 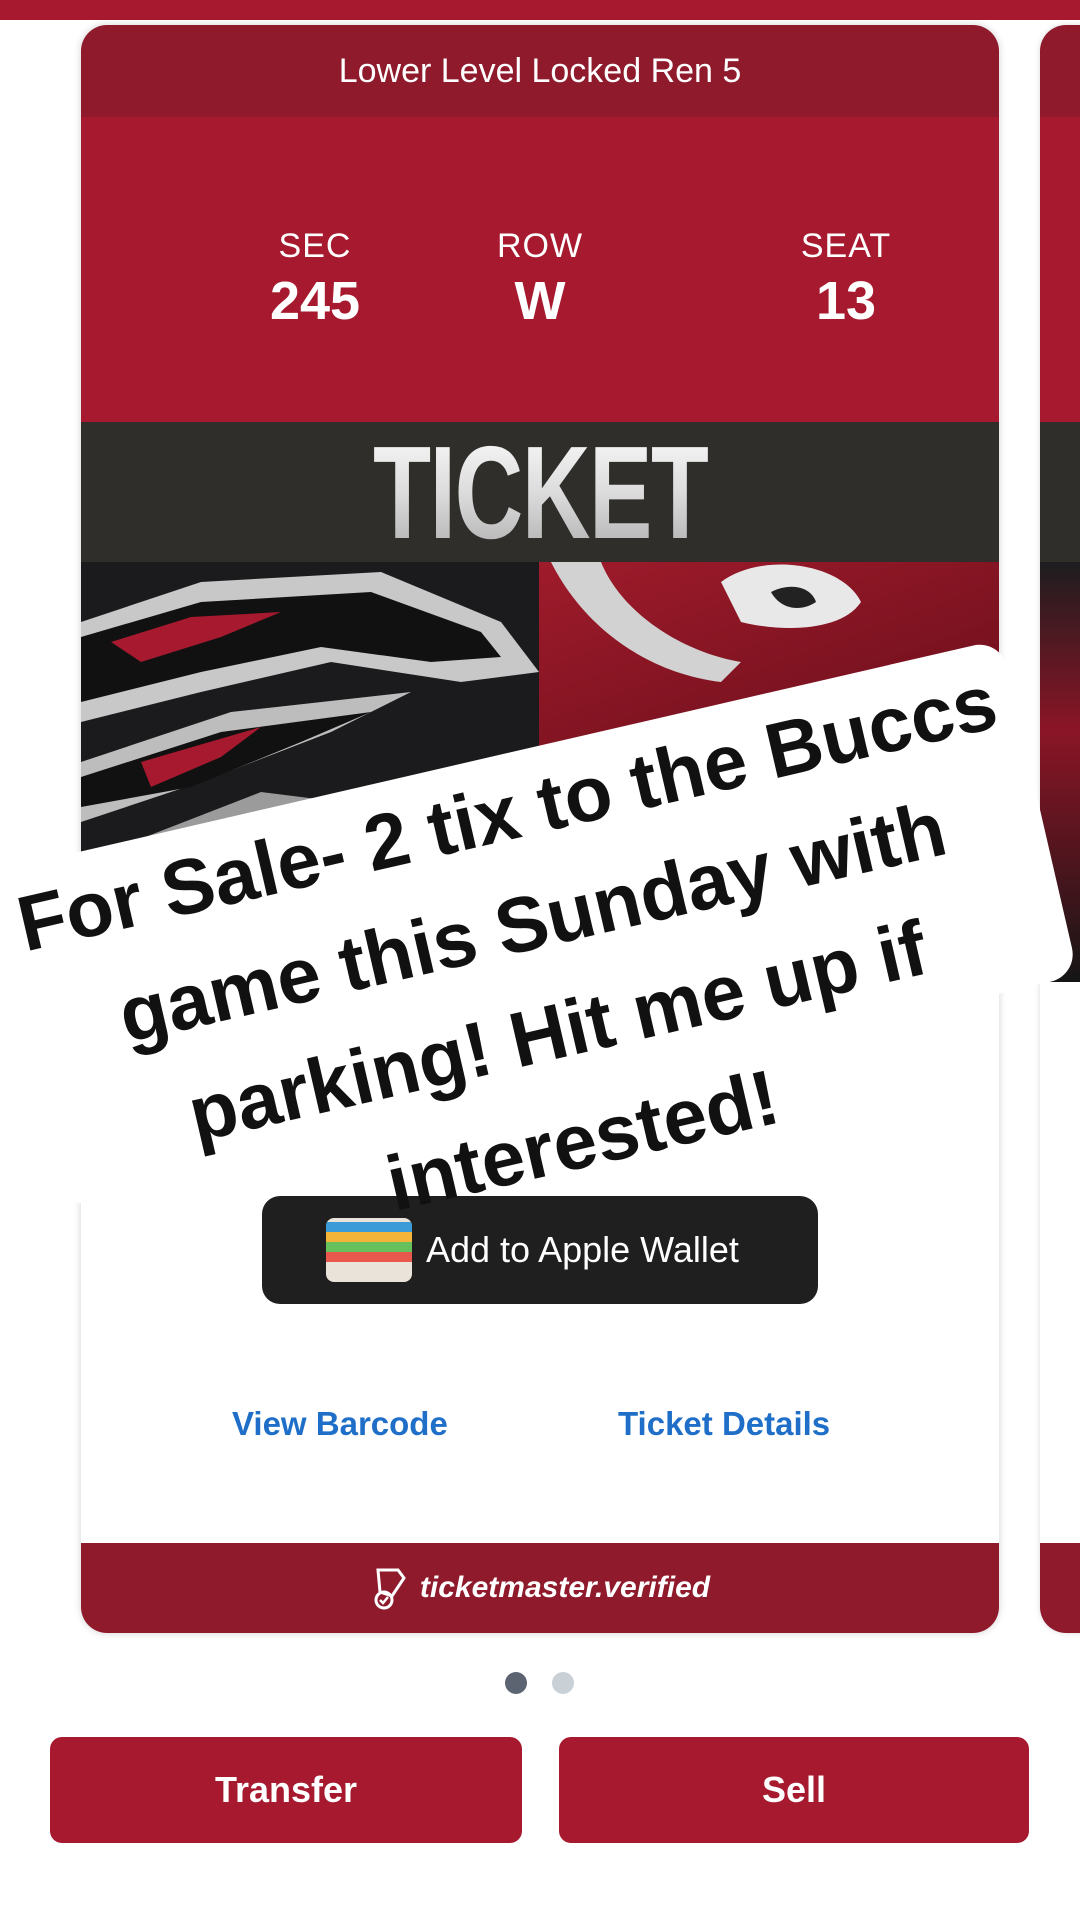 What do you see at coordinates (724, 1424) in the screenshot?
I see `ticket-details-link: Ticket Details` at bounding box center [724, 1424].